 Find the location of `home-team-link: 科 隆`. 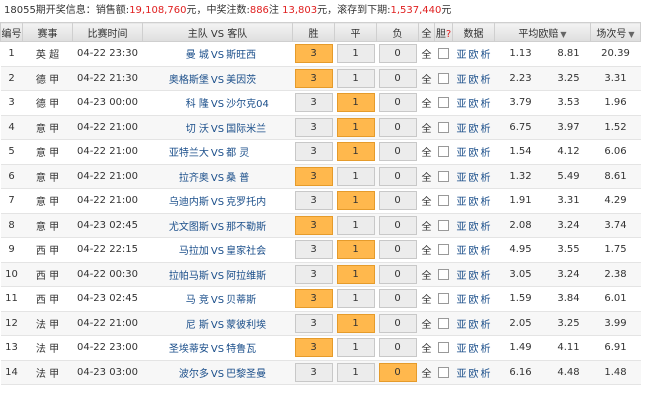

home-team-link: 科 隆 is located at coordinates (177, 102).